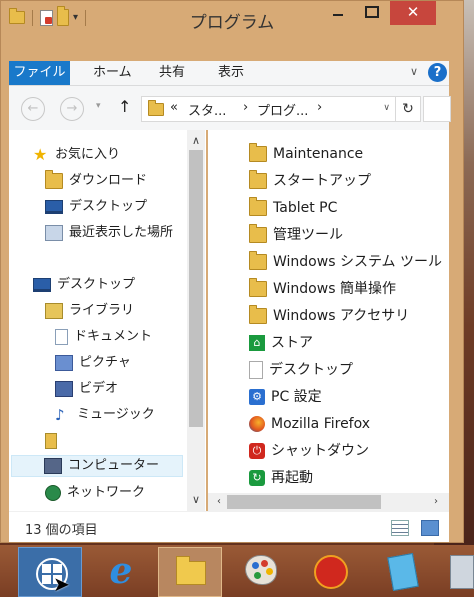 This screenshot has height=597, width=474. I want to click on details-view-icon, so click(400, 528).